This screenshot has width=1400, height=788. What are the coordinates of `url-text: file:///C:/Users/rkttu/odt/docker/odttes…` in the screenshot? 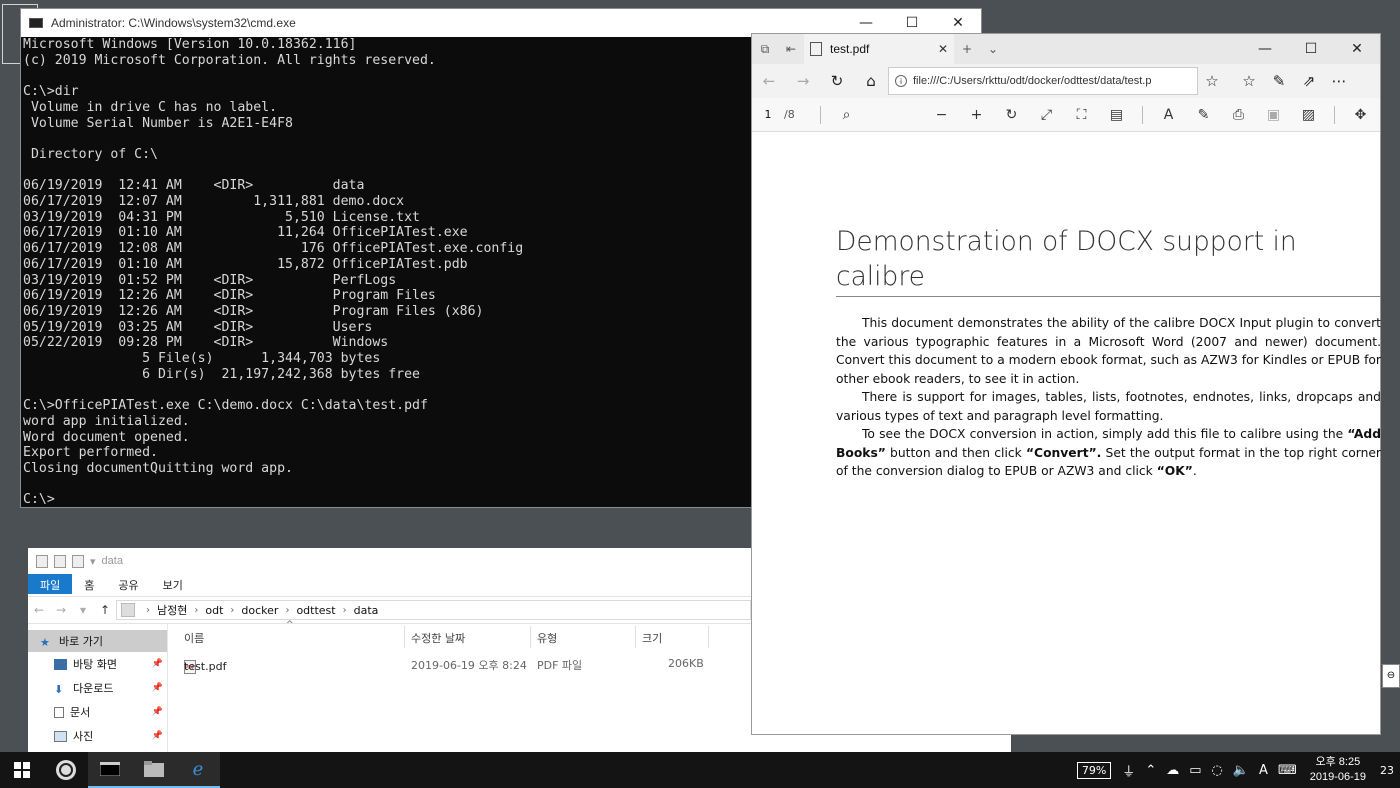 It's located at (1032, 81).